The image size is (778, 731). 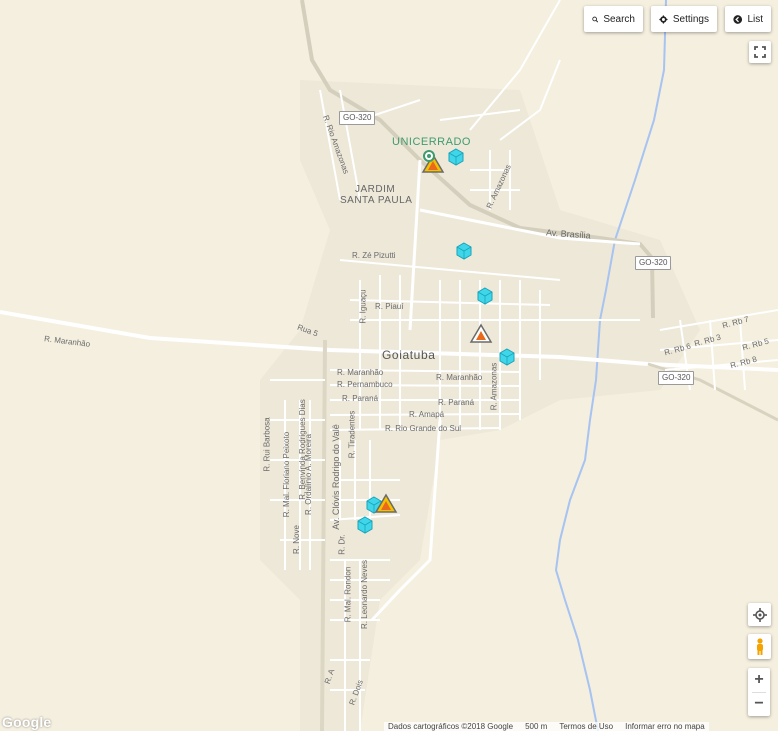 I want to click on pegman-icon, so click(x=759, y=646).